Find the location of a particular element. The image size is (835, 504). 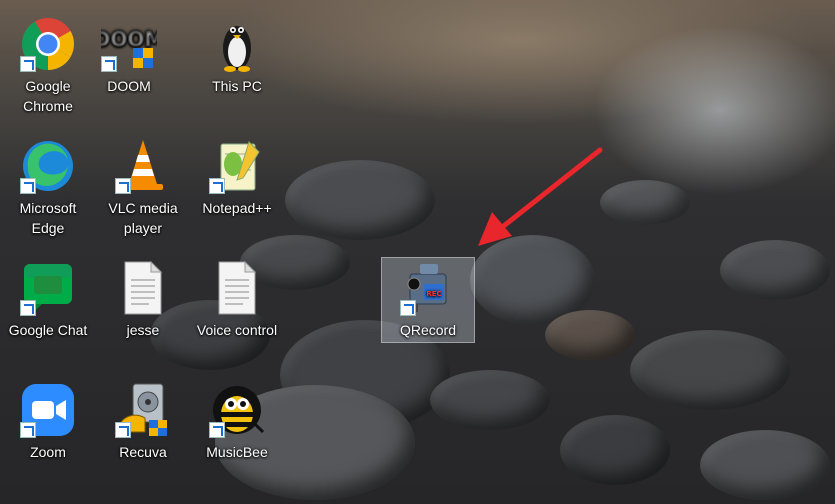

desktop-icon-google-chat: Google Chat is located at coordinates (48, 315).